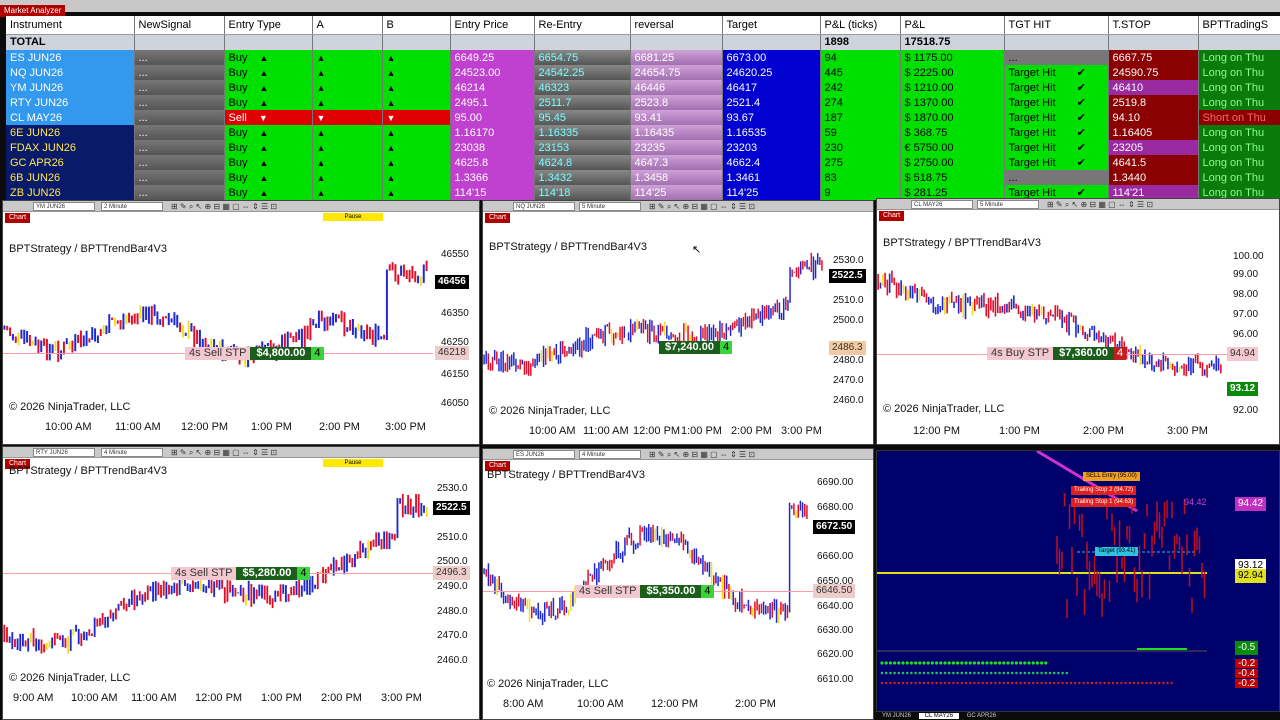  I want to click on order-tag: 4s Sell STP $5,280.00 4, so click(240, 573).